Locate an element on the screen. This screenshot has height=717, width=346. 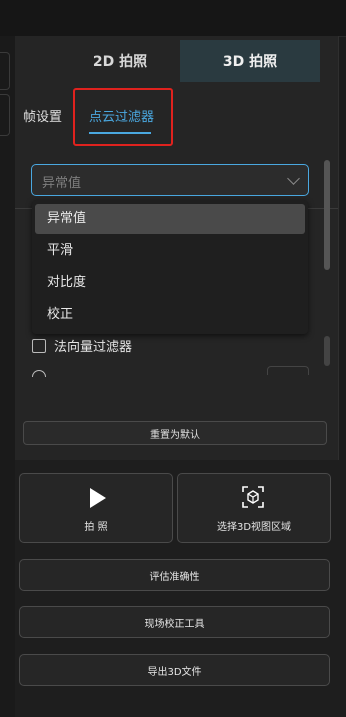
field-calibration-button: 现场校正工具 is located at coordinates (174, 622).